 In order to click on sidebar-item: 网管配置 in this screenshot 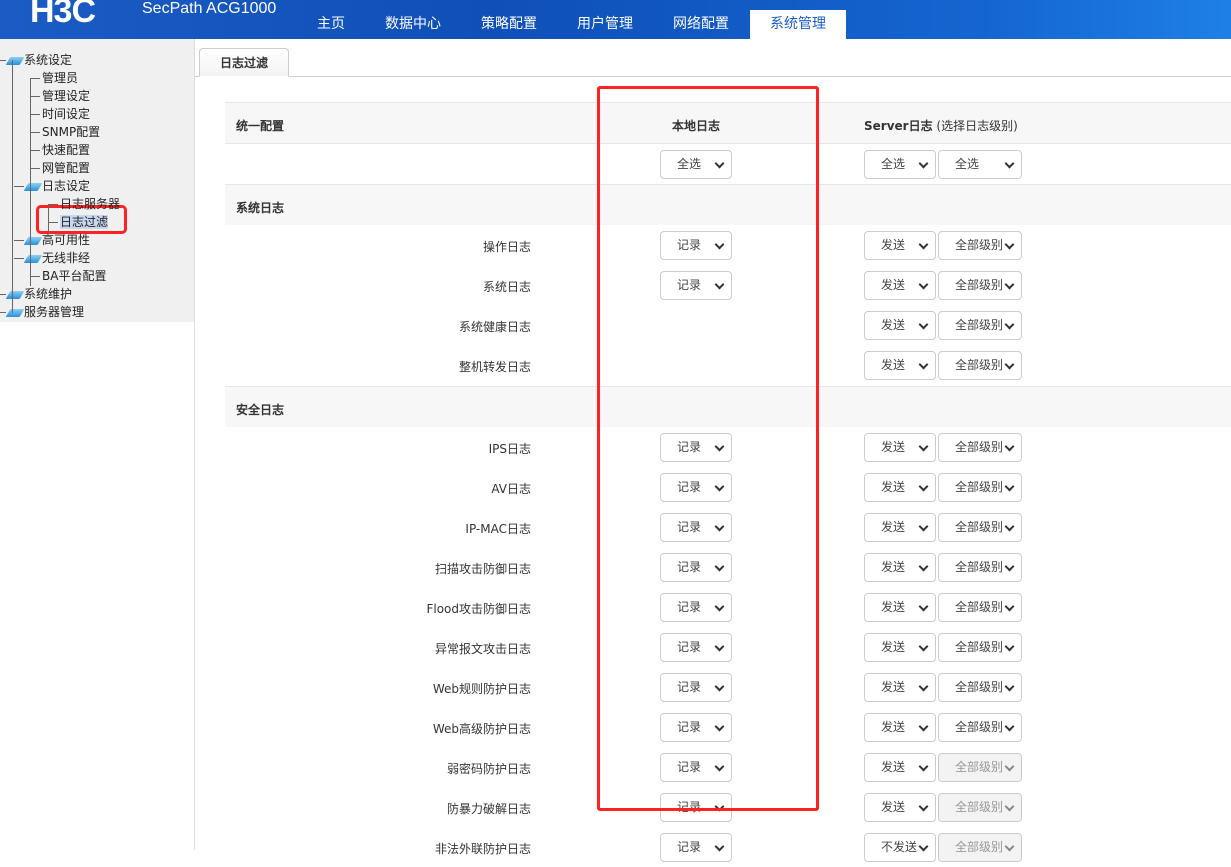, I will do `click(66, 168)`.